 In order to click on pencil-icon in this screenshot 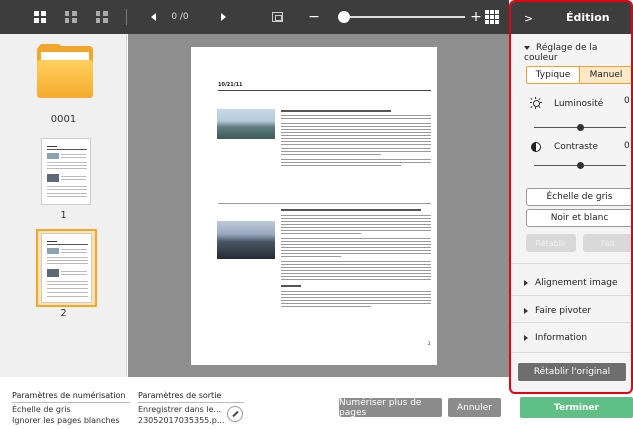, I will do `click(235, 414)`.